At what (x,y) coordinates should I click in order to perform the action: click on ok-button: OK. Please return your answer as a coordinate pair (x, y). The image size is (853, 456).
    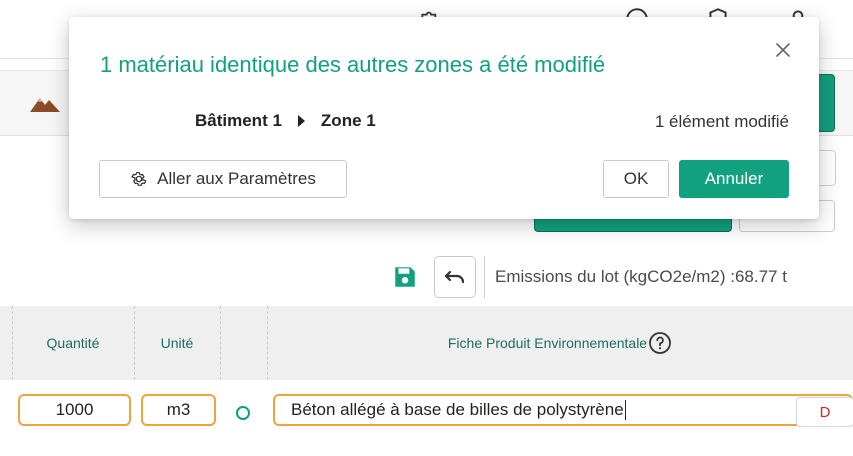
    Looking at the image, I should click on (636, 179).